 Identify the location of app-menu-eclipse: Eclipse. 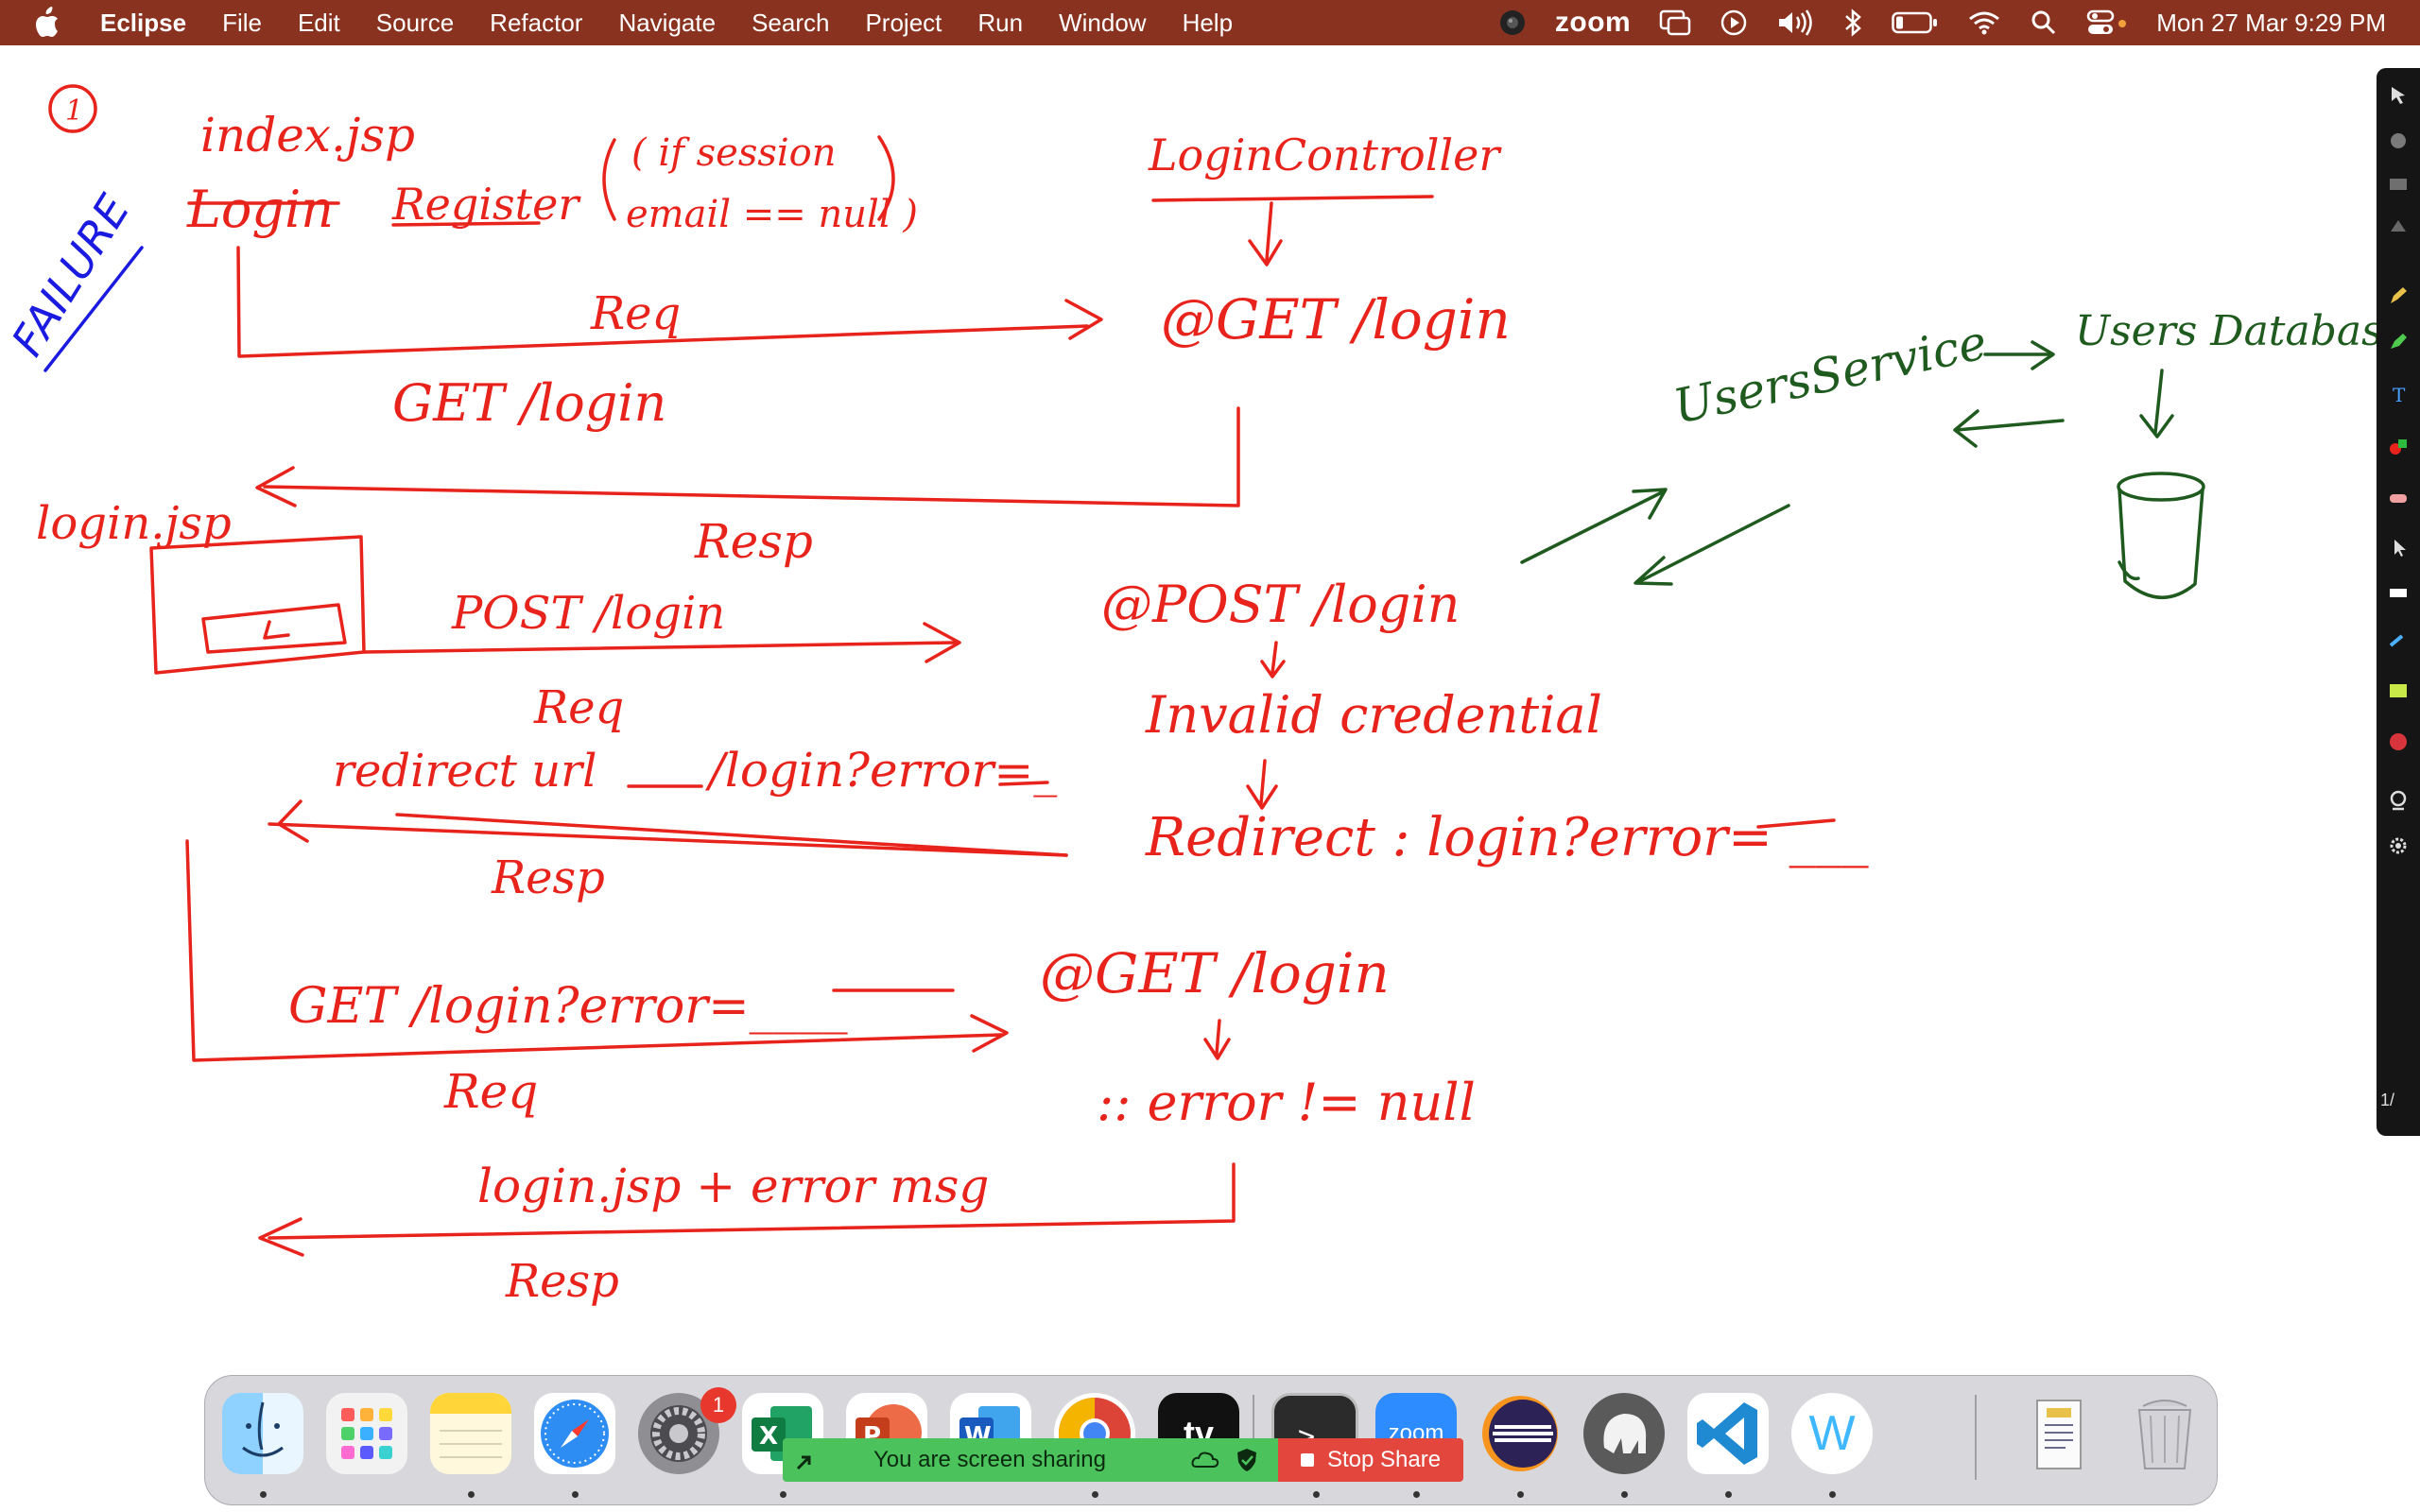
(143, 23).